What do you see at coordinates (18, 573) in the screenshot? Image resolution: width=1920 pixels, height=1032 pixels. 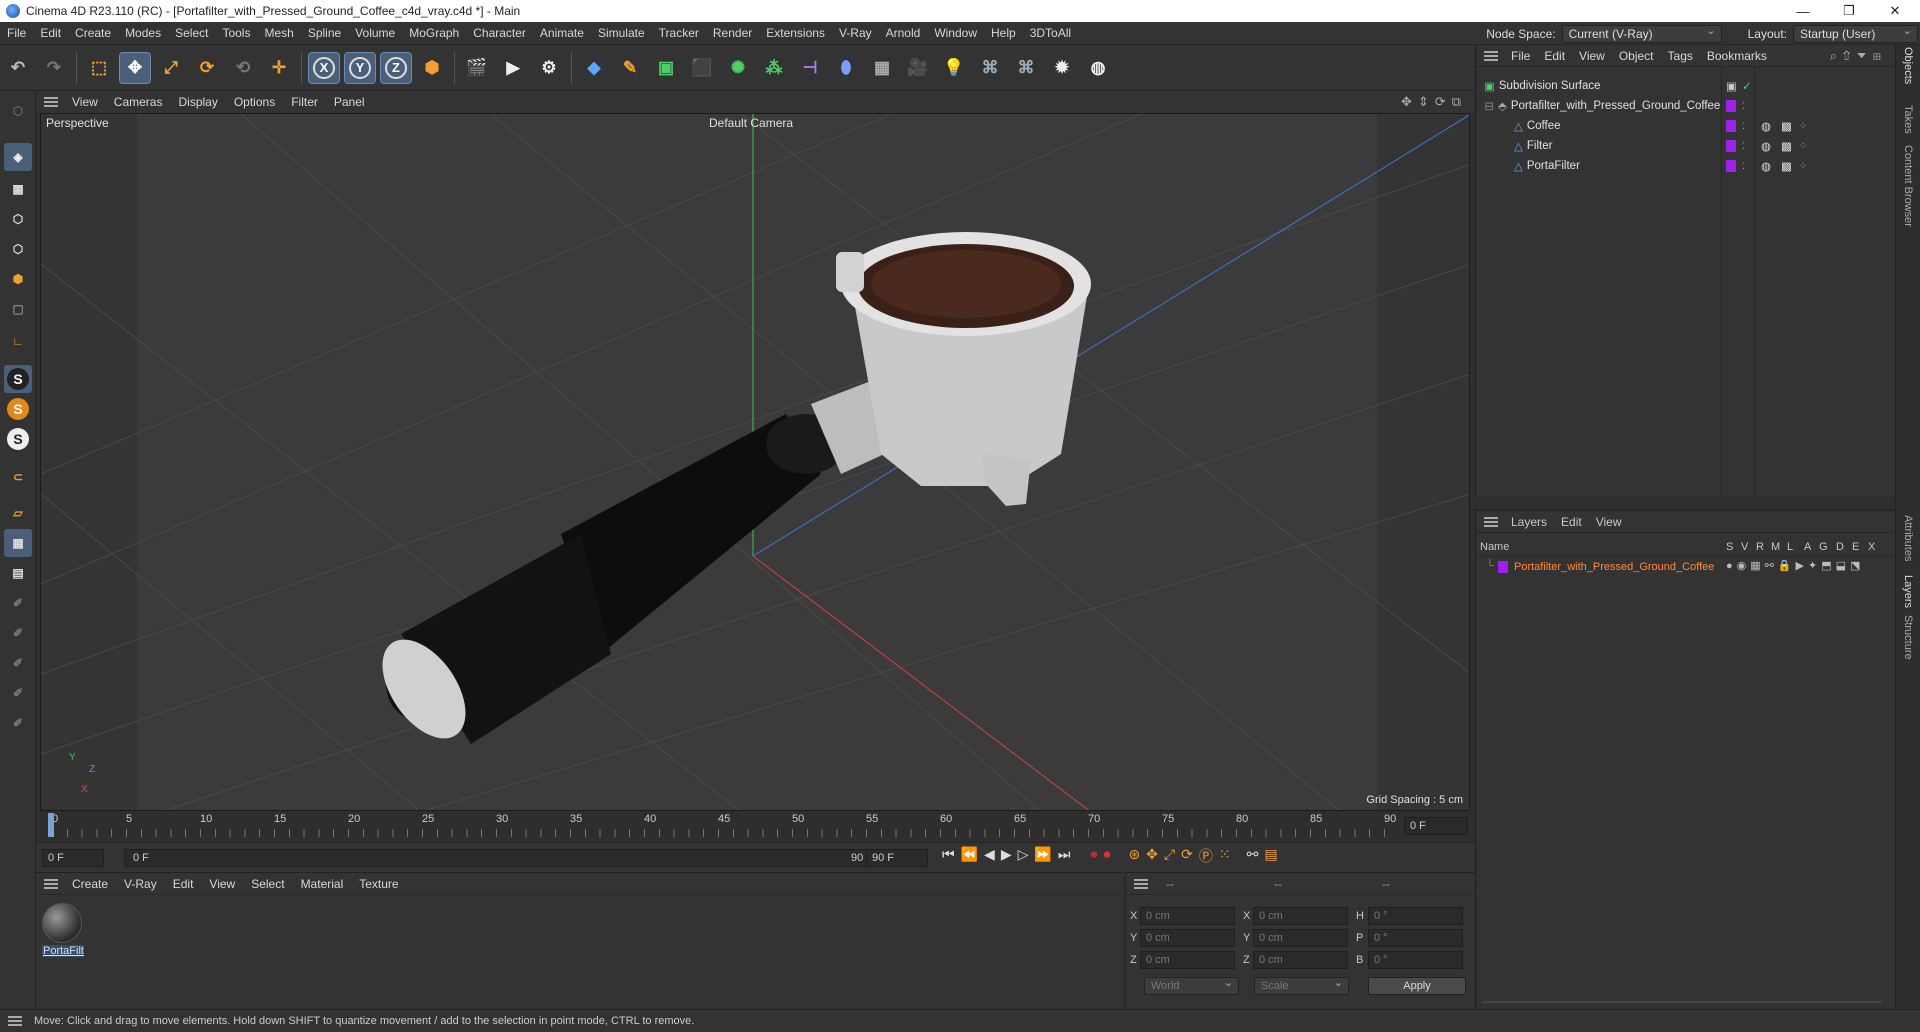 I see `workplane-lock-icon: ▤` at bounding box center [18, 573].